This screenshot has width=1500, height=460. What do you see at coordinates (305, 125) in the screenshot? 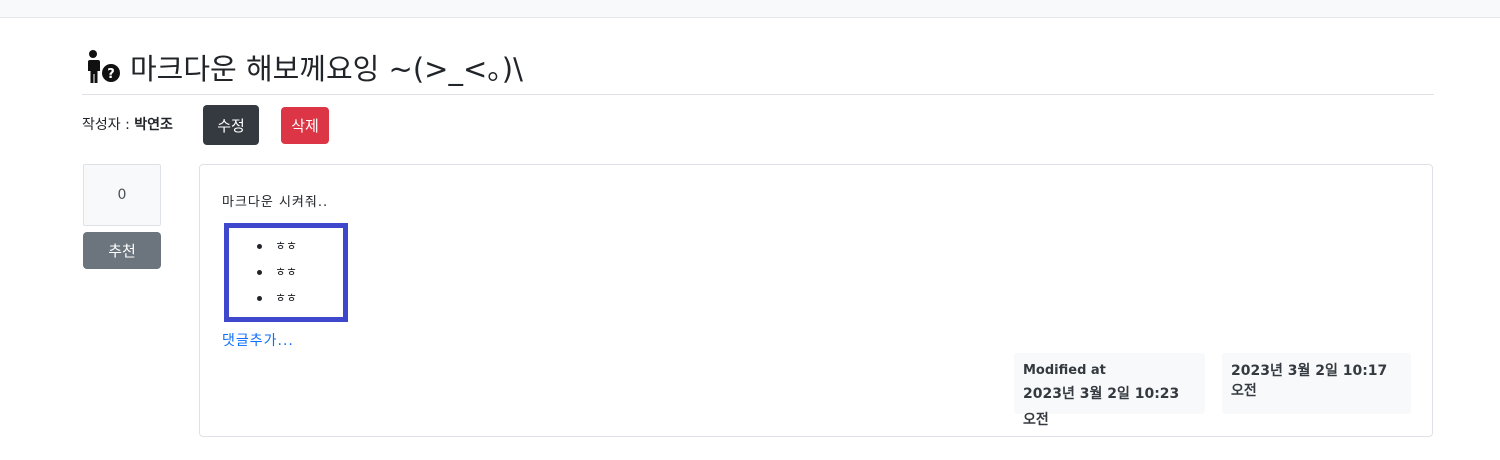
I see `delete-button: 삭제` at bounding box center [305, 125].